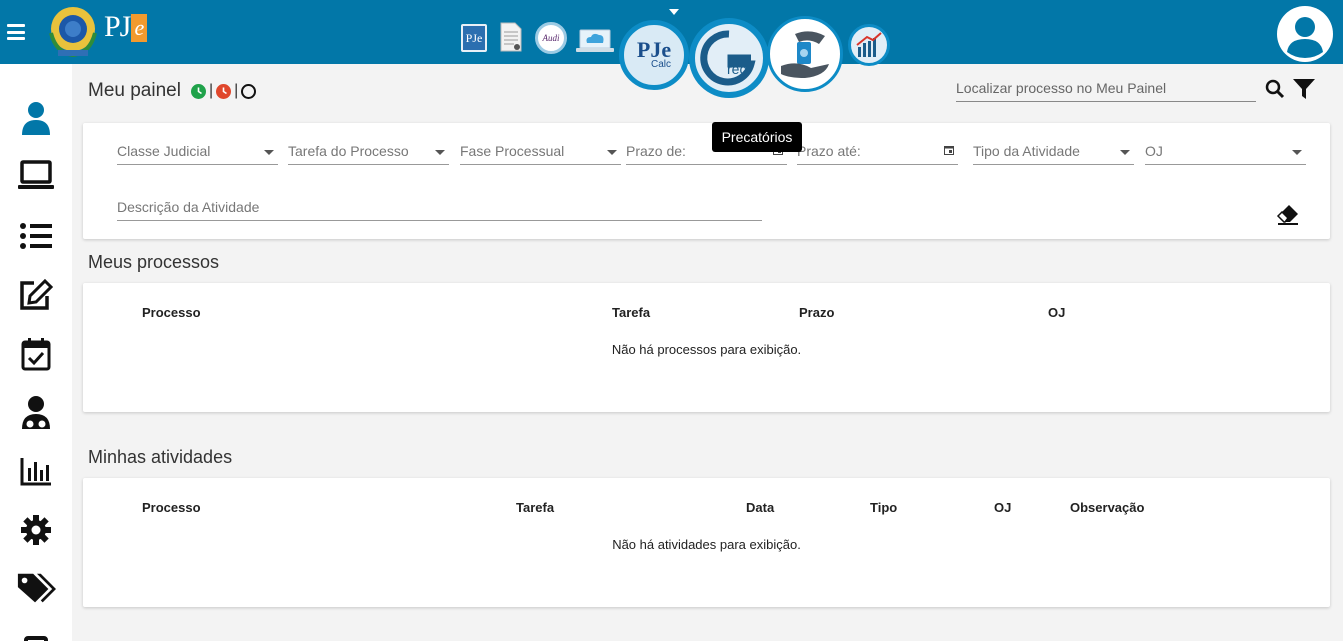 The image size is (1343, 641). What do you see at coordinates (348, 151) in the screenshot?
I see `tarefa-processo-label: Tarefa do Processo` at bounding box center [348, 151].